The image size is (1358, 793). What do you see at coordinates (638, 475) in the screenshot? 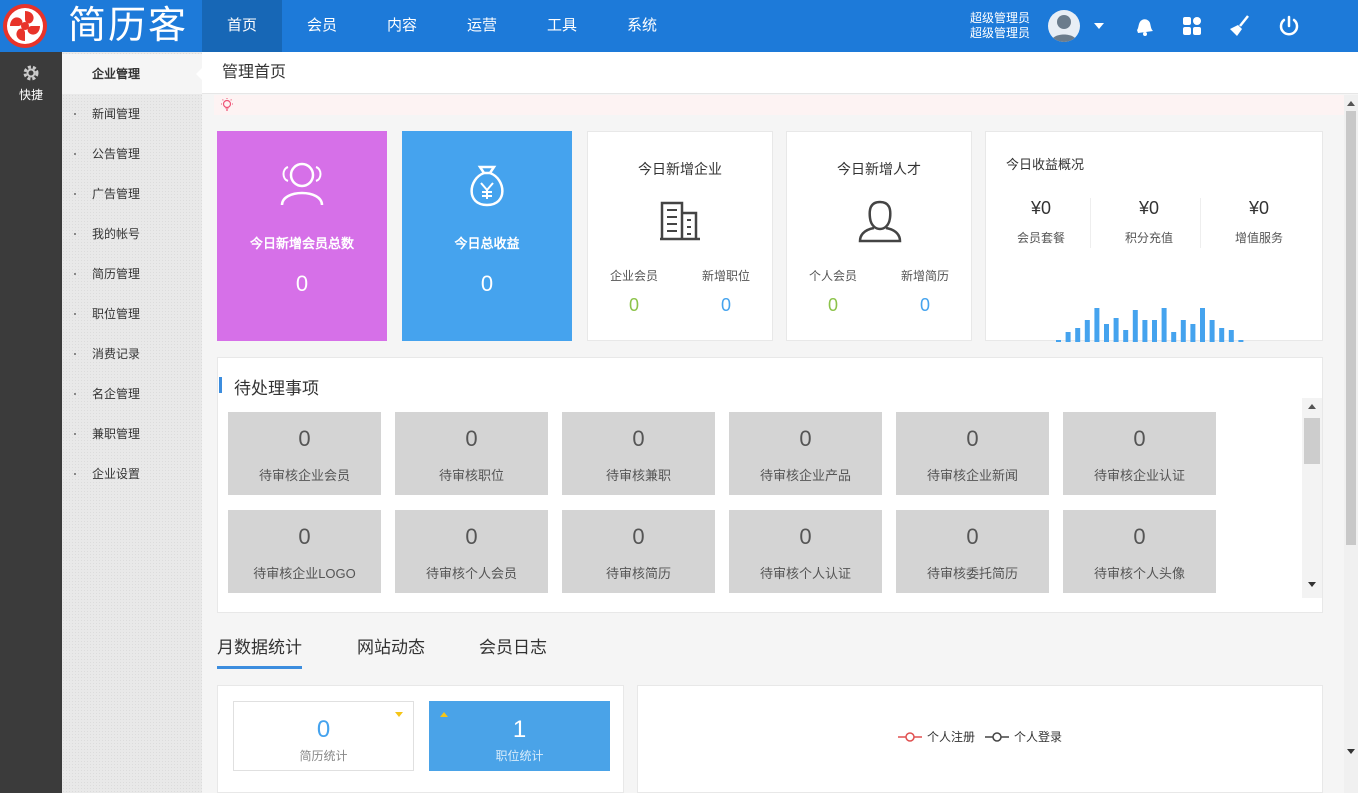
I see `pending-label: 待审核兼职` at bounding box center [638, 475].